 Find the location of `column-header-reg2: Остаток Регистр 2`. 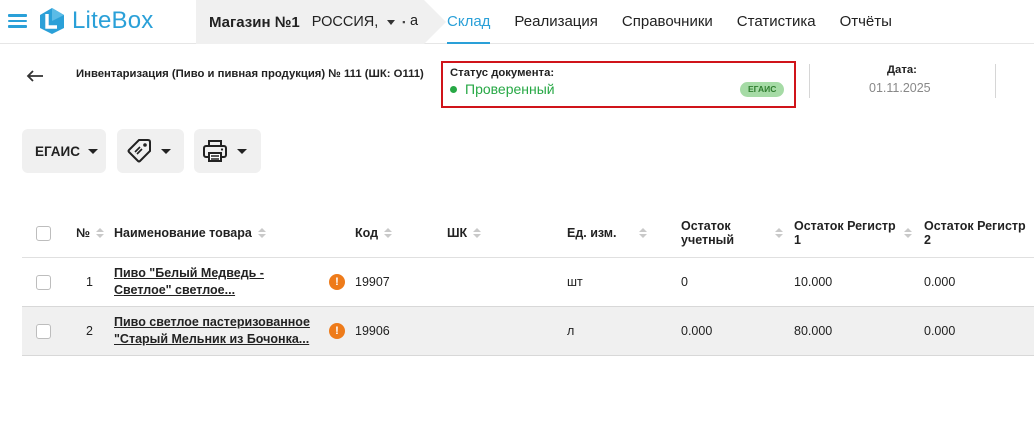

column-header-reg2: Остаток Регистр 2 is located at coordinates (978, 233).